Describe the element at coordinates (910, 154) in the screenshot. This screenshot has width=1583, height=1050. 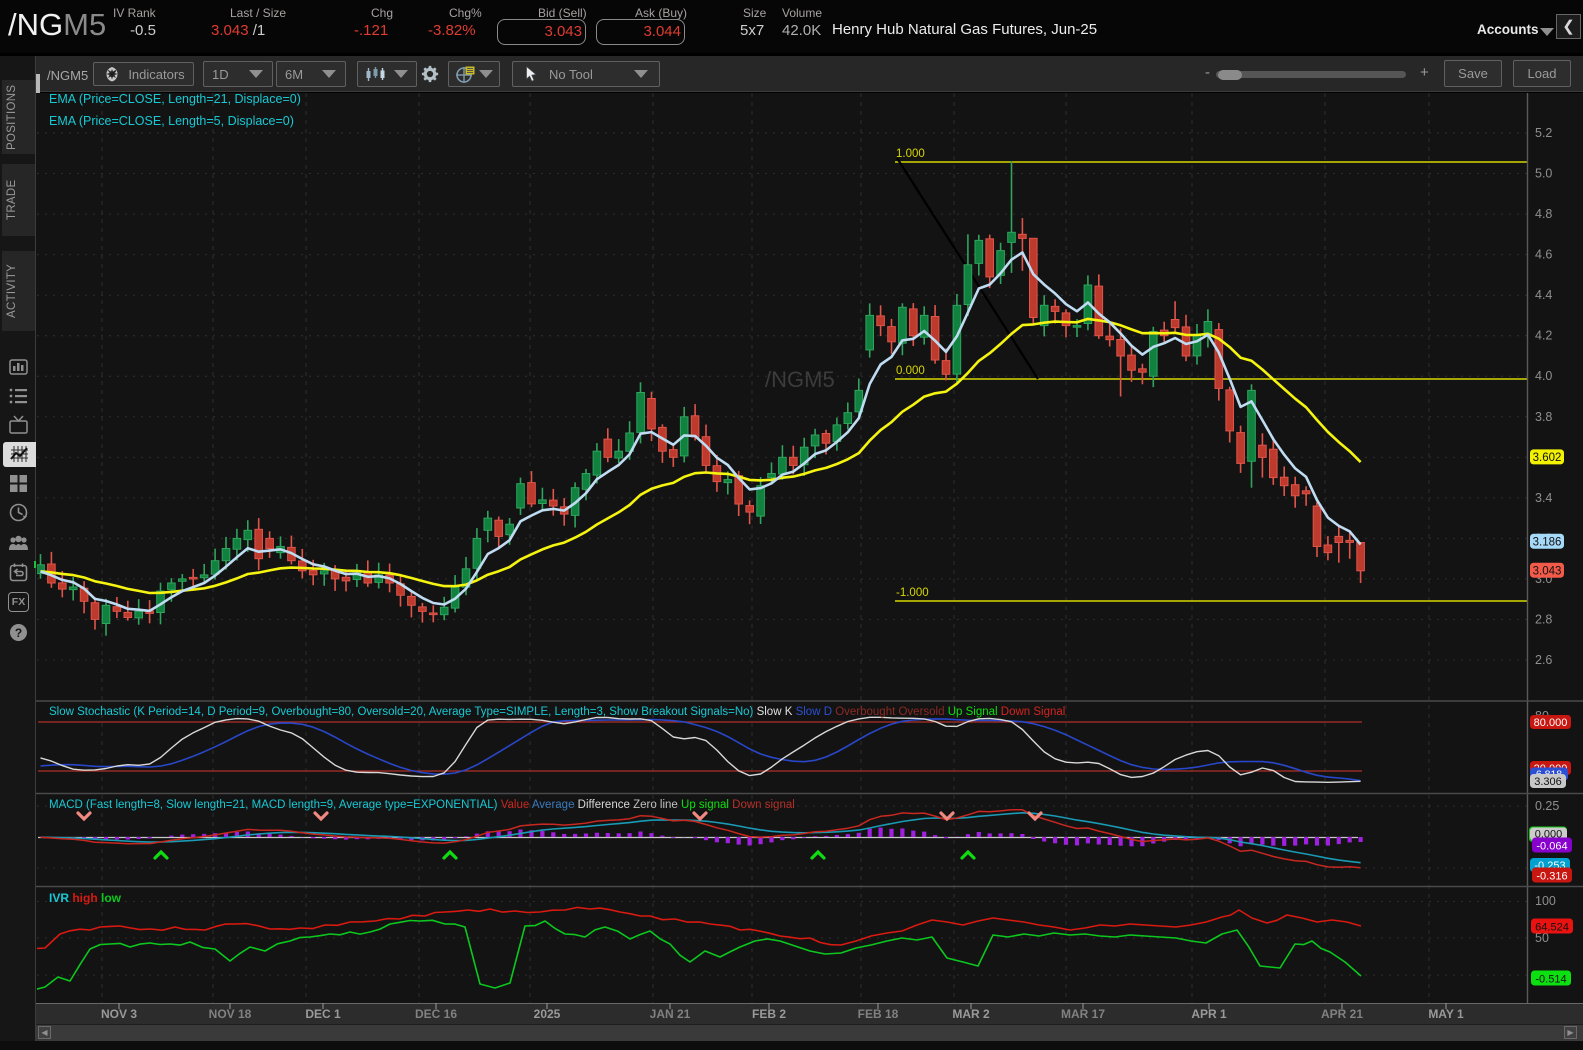
I see `svg-text: 1.000` at that location.